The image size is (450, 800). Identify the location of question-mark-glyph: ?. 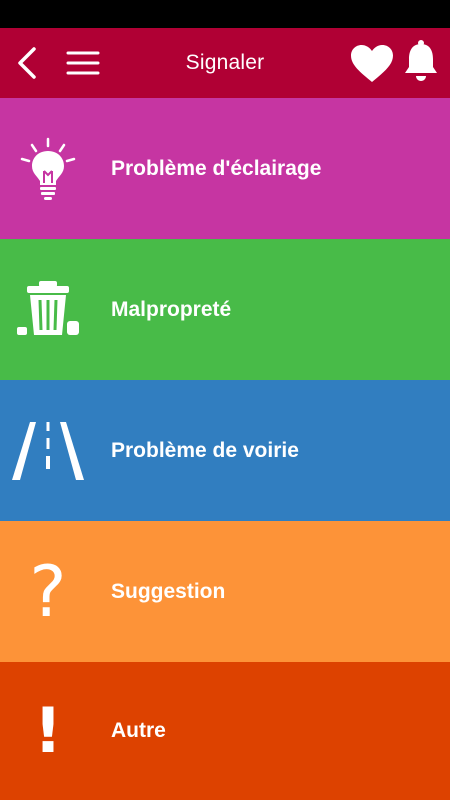
(48, 591).